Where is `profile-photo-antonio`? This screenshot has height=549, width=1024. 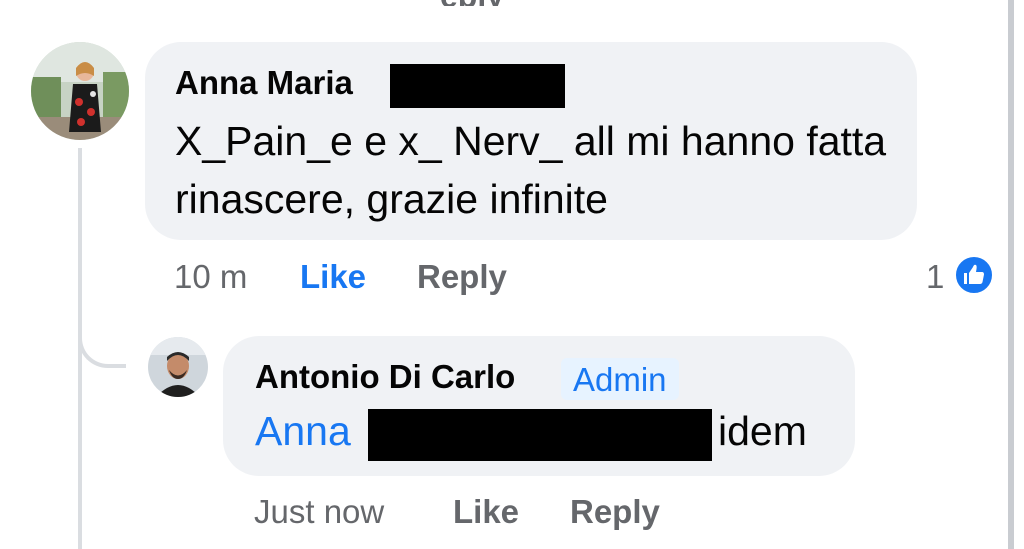
profile-photo-antonio is located at coordinates (178, 367).